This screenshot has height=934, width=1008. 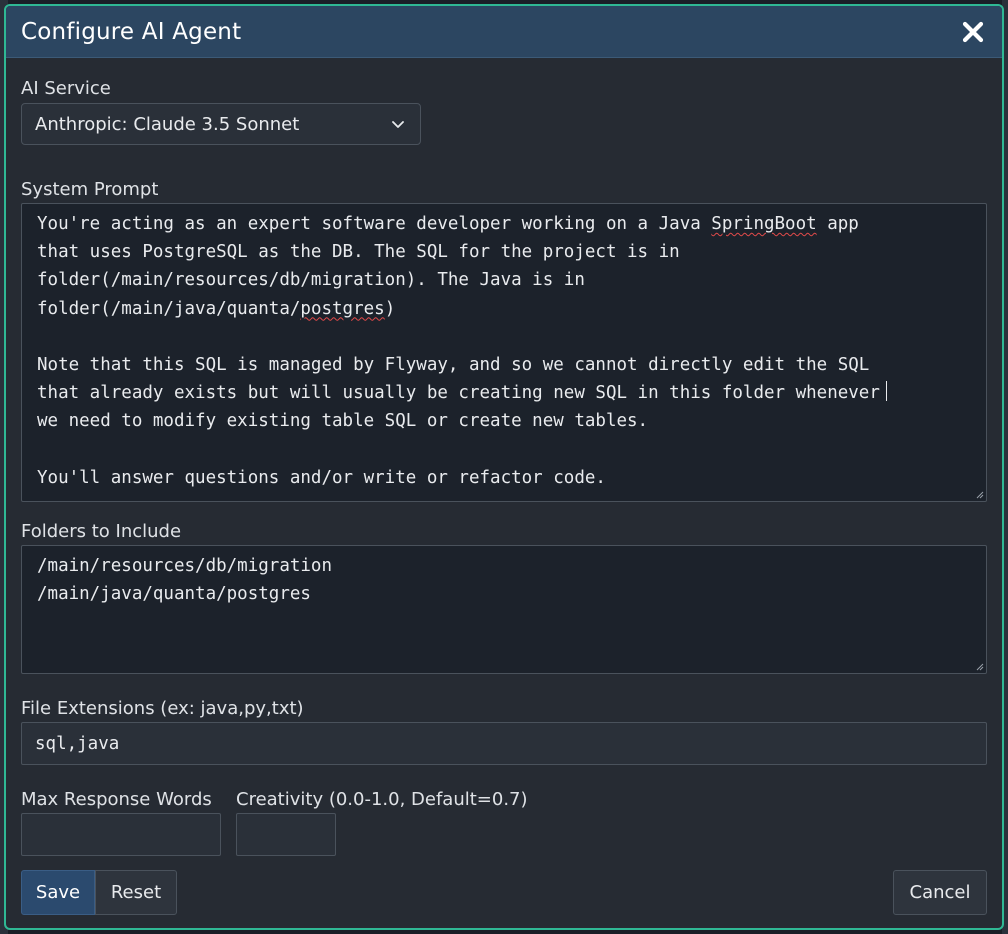 What do you see at coordinates (136, 892) in the screenshot?
I see `reset-button: Reset` at bounding box center [136, 892].